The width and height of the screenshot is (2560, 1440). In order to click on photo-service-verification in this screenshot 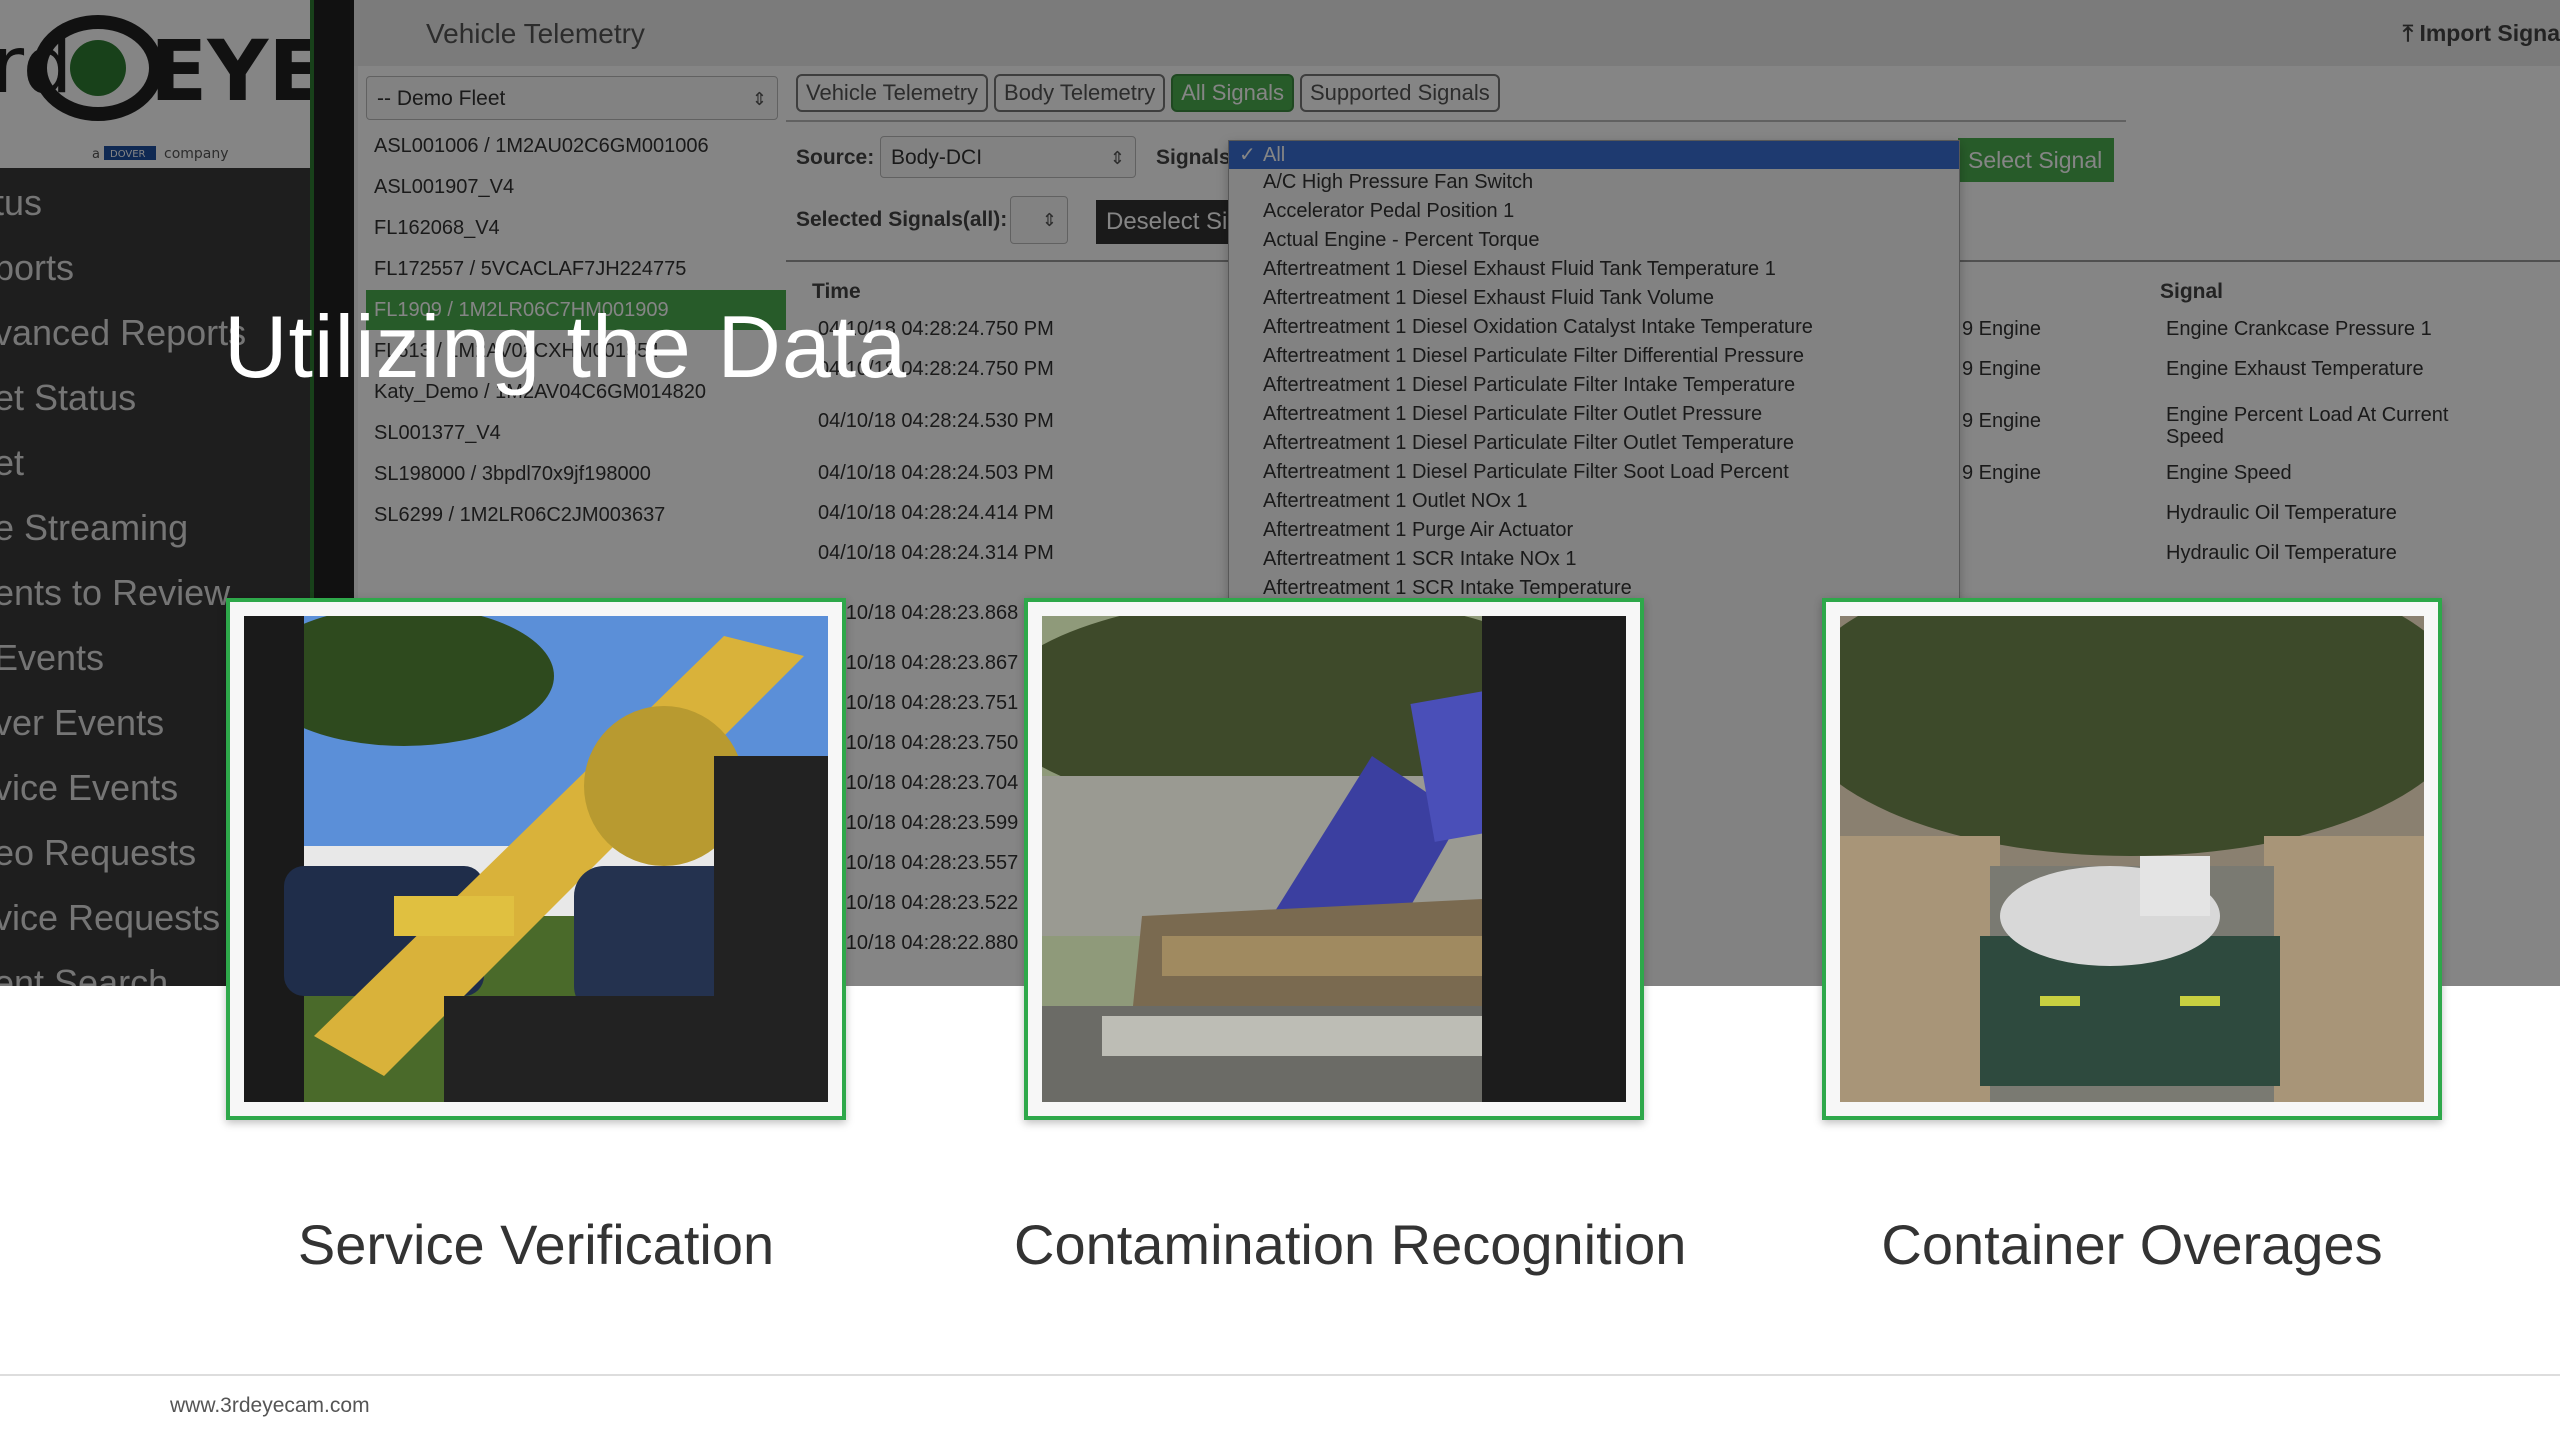, I will do `click(536, 859)`.